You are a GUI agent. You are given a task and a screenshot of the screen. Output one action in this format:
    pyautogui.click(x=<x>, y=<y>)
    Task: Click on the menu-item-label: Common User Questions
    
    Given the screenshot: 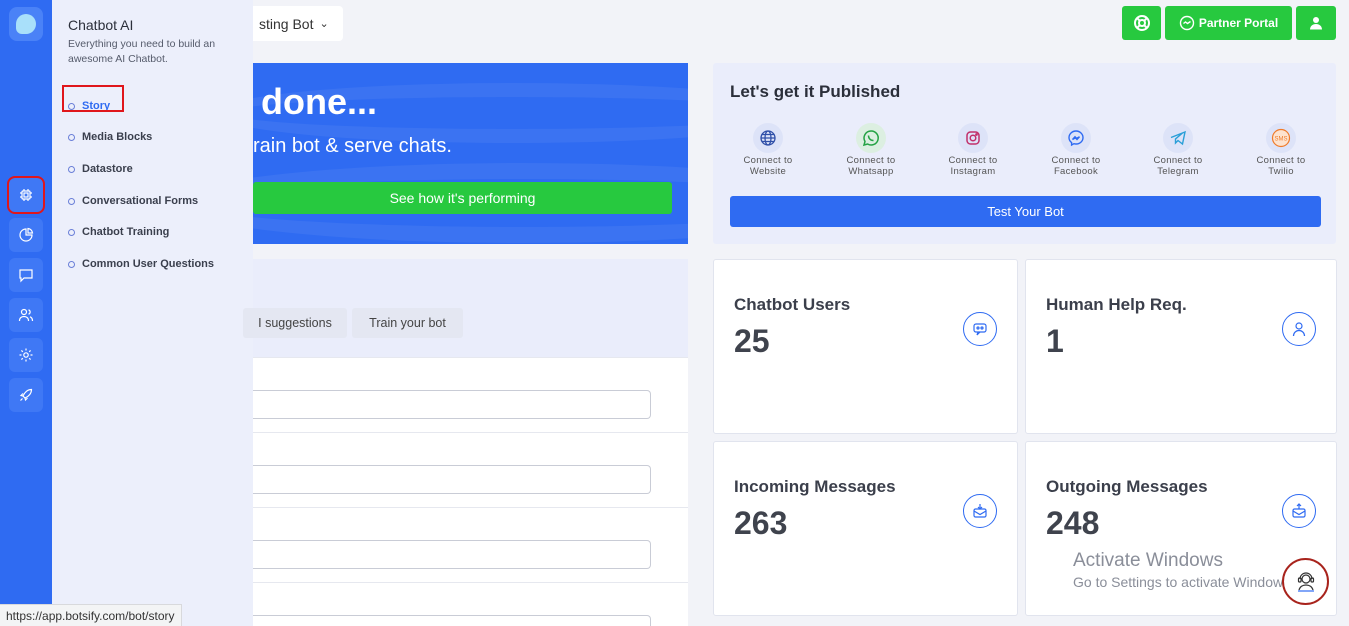 What is the action you would take?
    pyautogui.click(x=148, y=263)
    